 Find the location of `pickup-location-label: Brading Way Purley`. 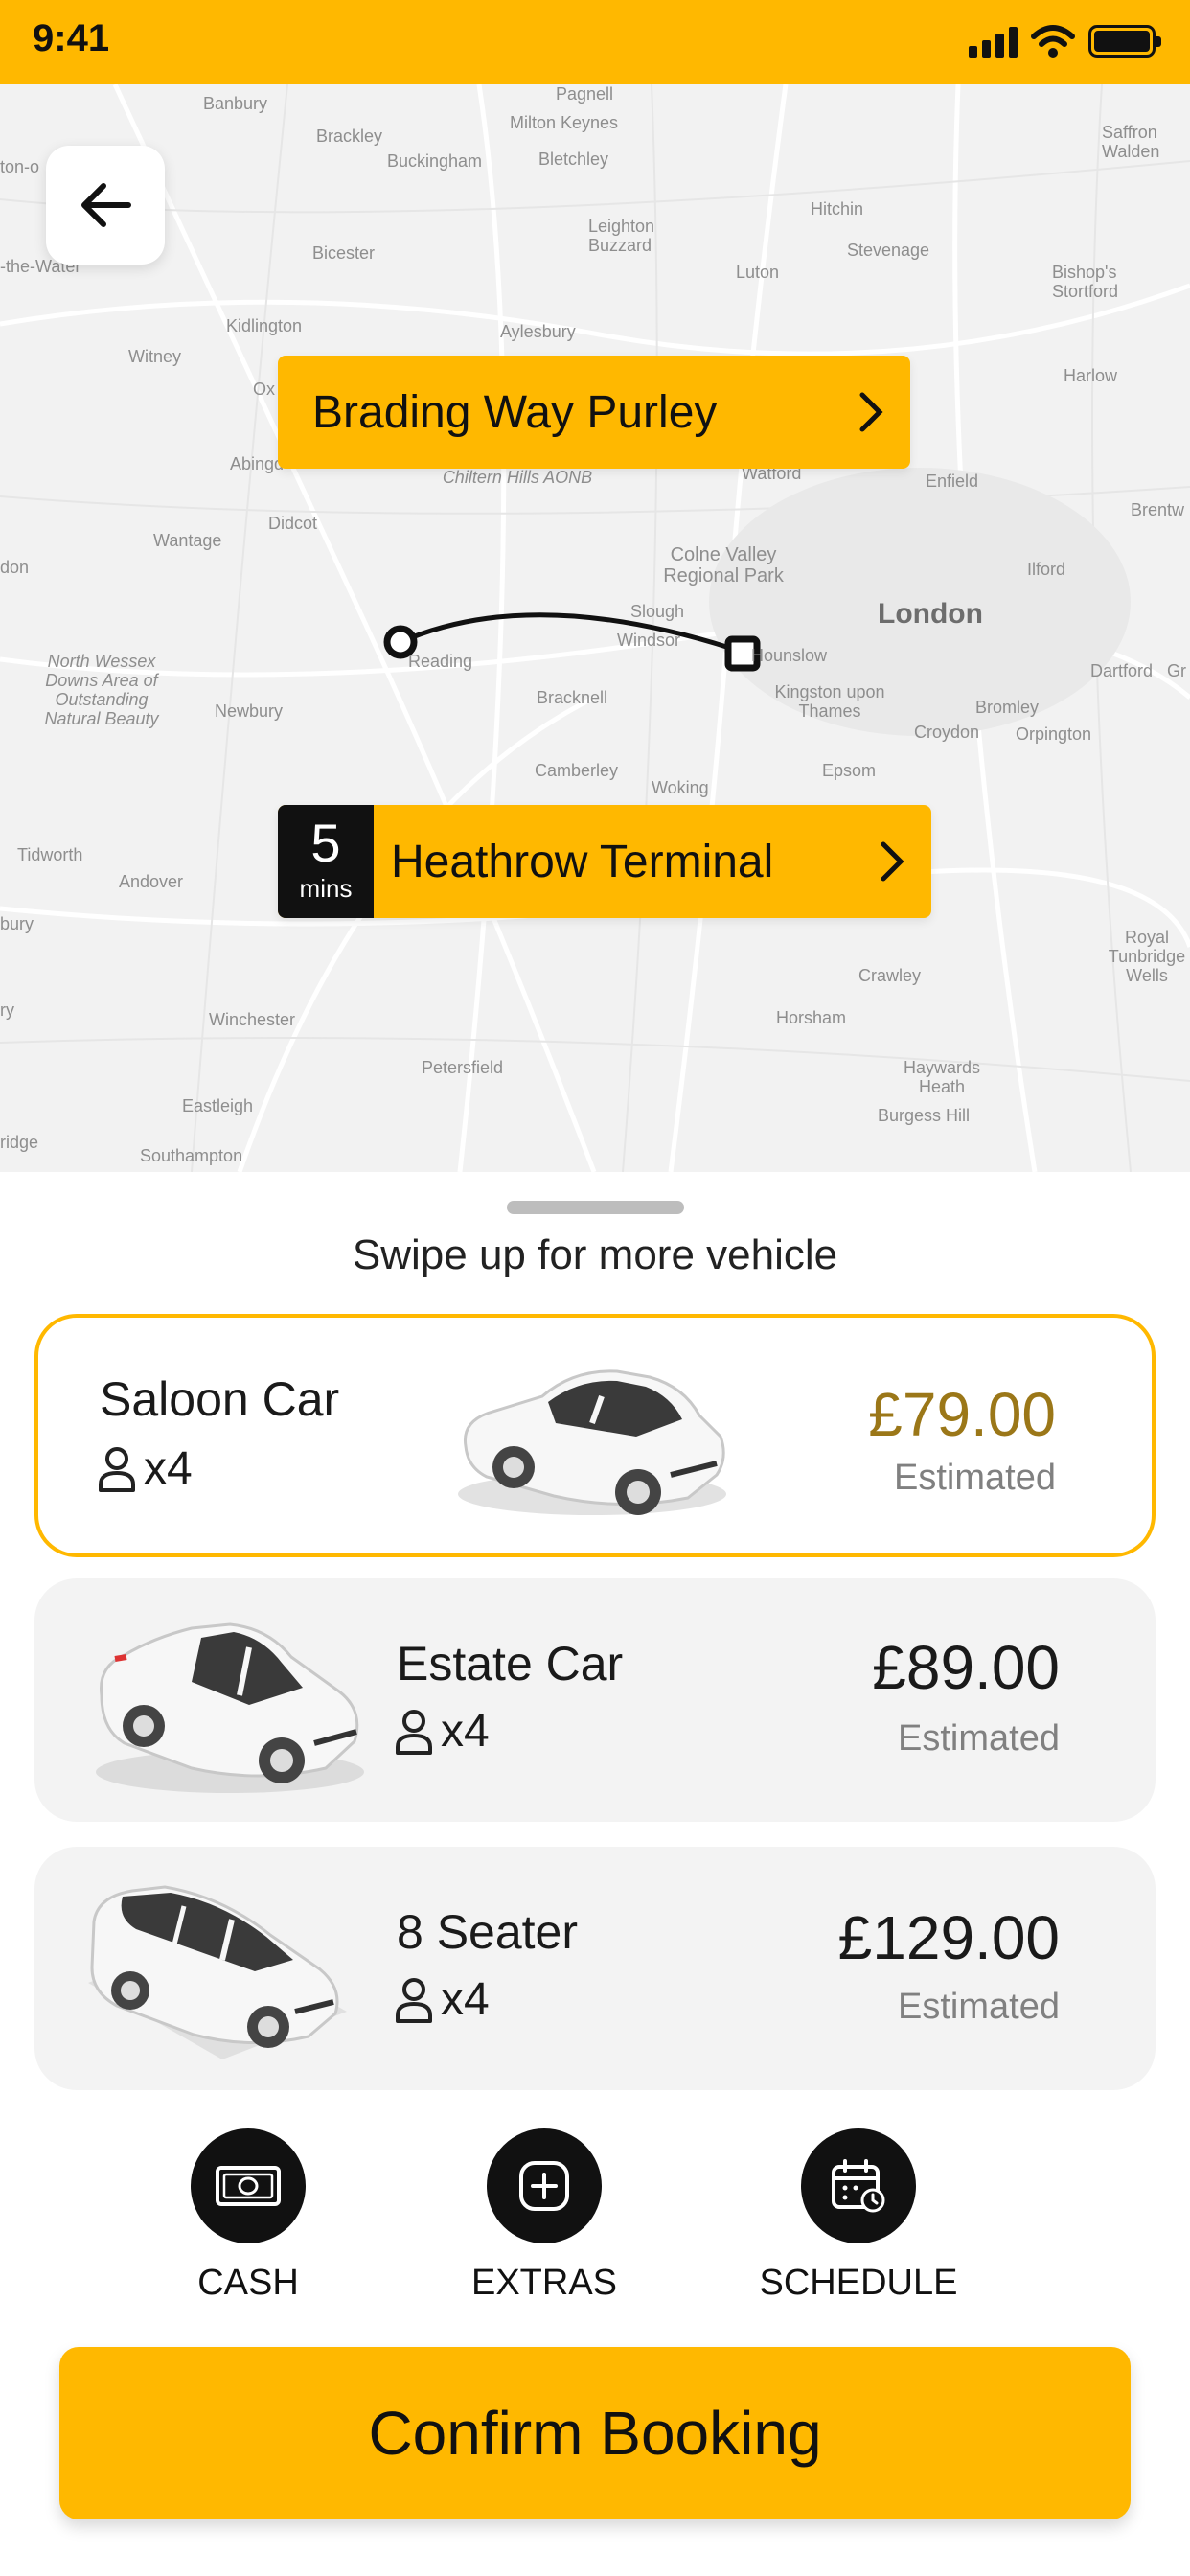

pickup-location-label: Brading Way Purley is located at coordinates (515, 412).